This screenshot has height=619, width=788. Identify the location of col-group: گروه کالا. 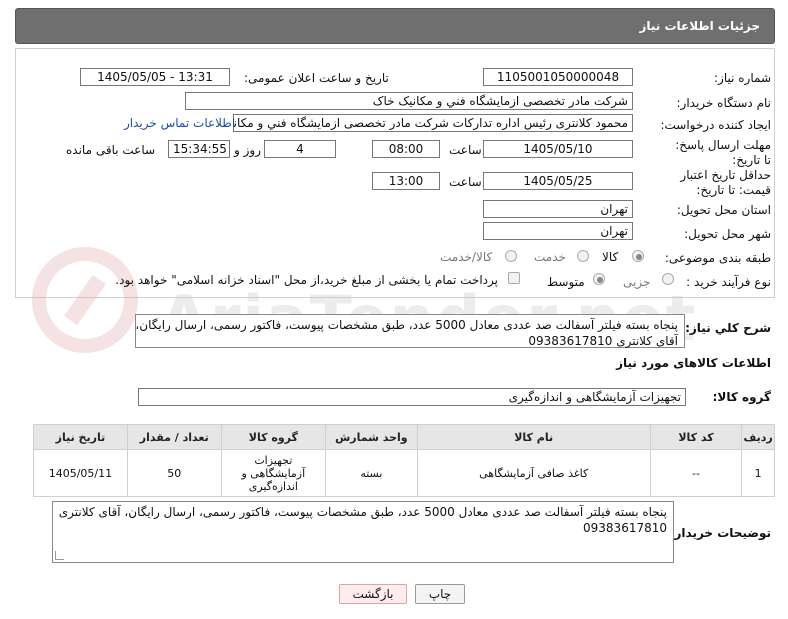
(273, 437).